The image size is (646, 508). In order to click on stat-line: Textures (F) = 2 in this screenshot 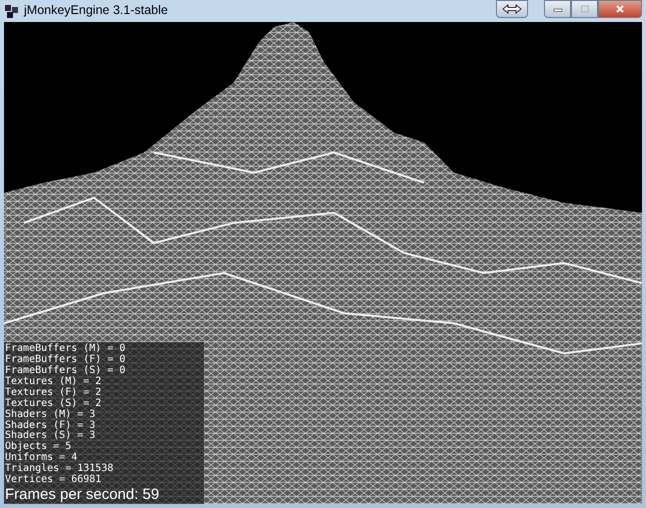, I will do `click(53, 393)`.